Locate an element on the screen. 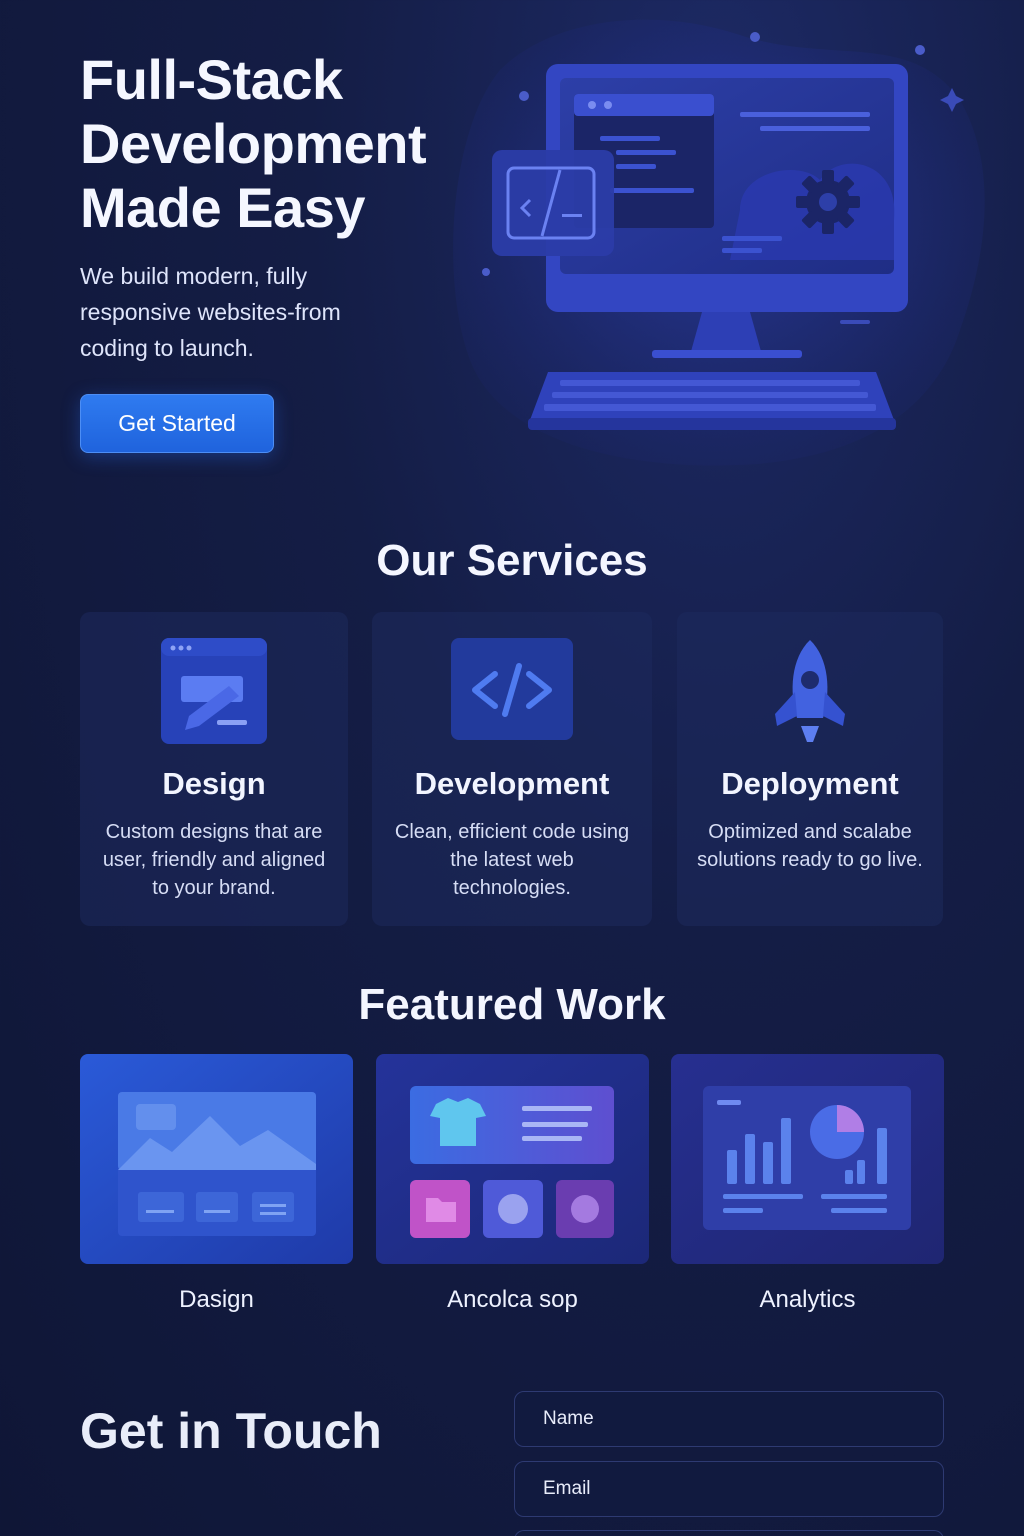  service-title-deployment: Deployment is located at coordinates (810, 783).